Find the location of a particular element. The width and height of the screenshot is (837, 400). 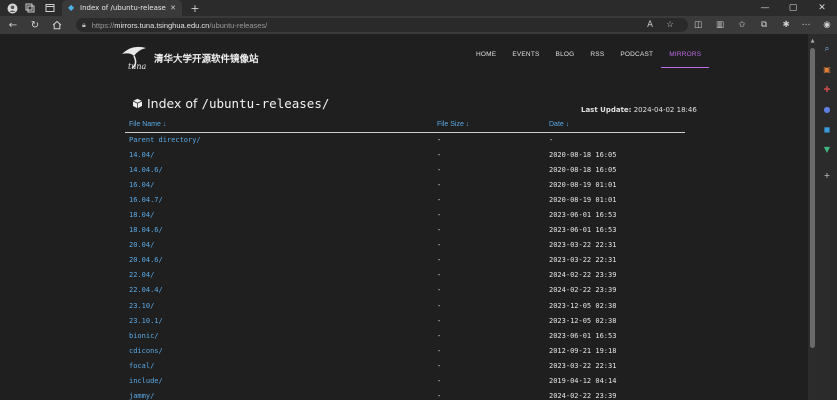

table-row: cdicons/- 2012-09-21 19:18 is located at coordinates (405, 350).